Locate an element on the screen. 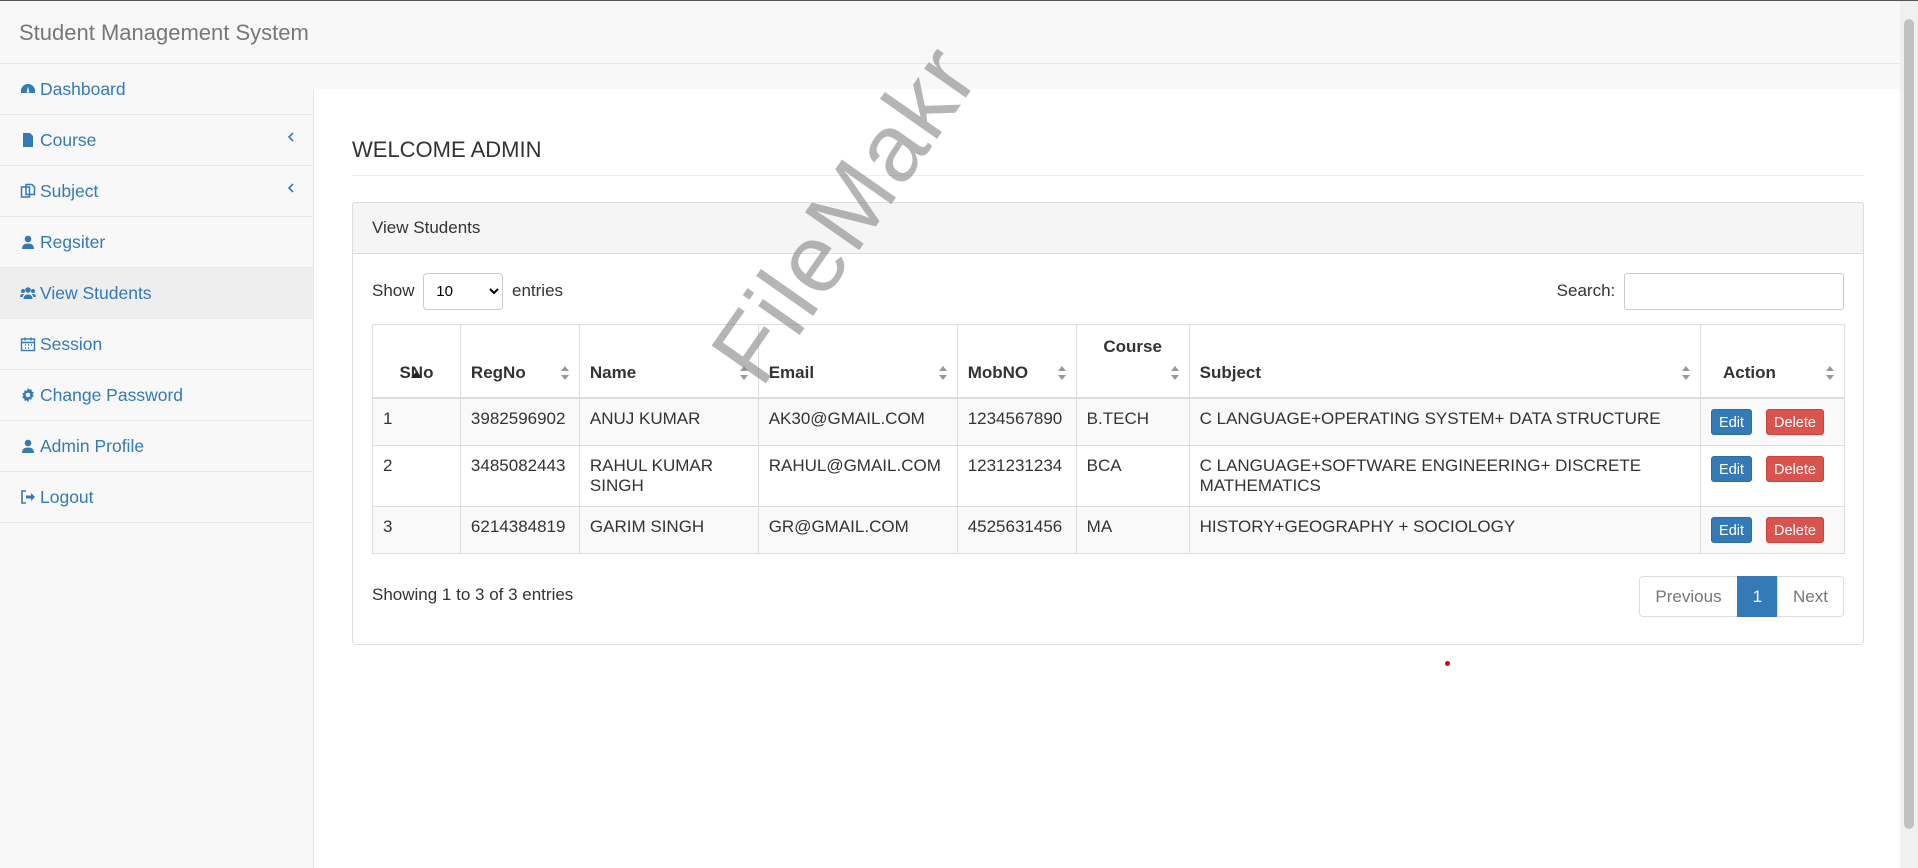 Image resolution: width=1918 pixels, height=868 pixels. gear-icon is located at coordinates (28, 395).